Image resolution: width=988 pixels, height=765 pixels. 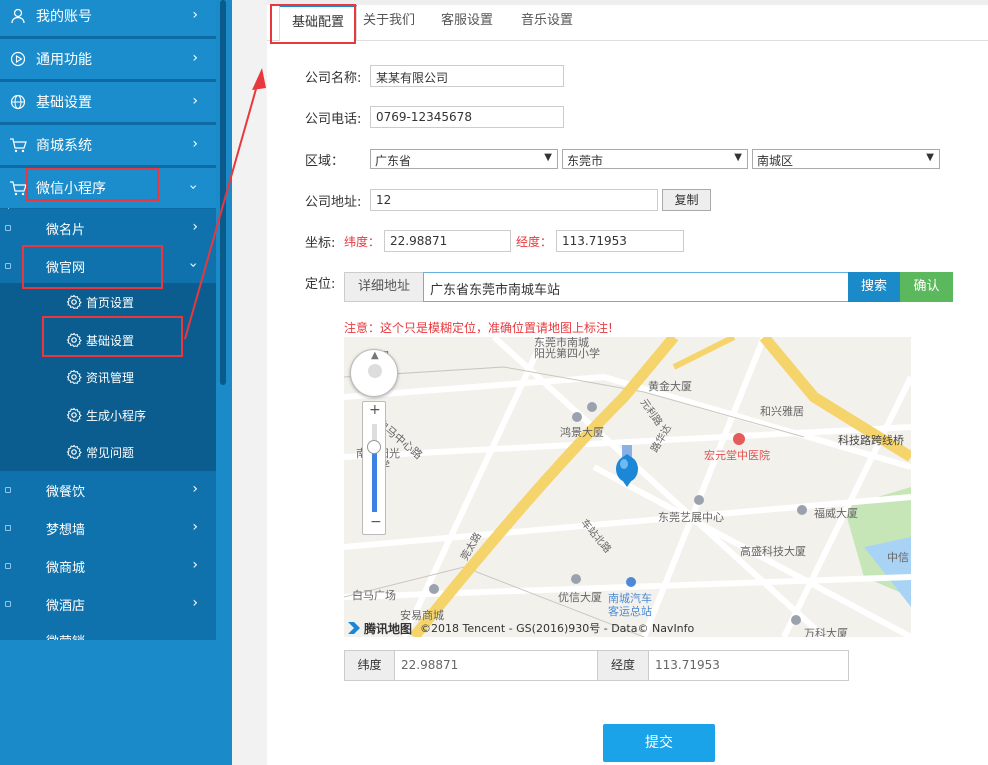 I want to click on sub-item-mall: 微商城 ›, so click(x=108, y=566).